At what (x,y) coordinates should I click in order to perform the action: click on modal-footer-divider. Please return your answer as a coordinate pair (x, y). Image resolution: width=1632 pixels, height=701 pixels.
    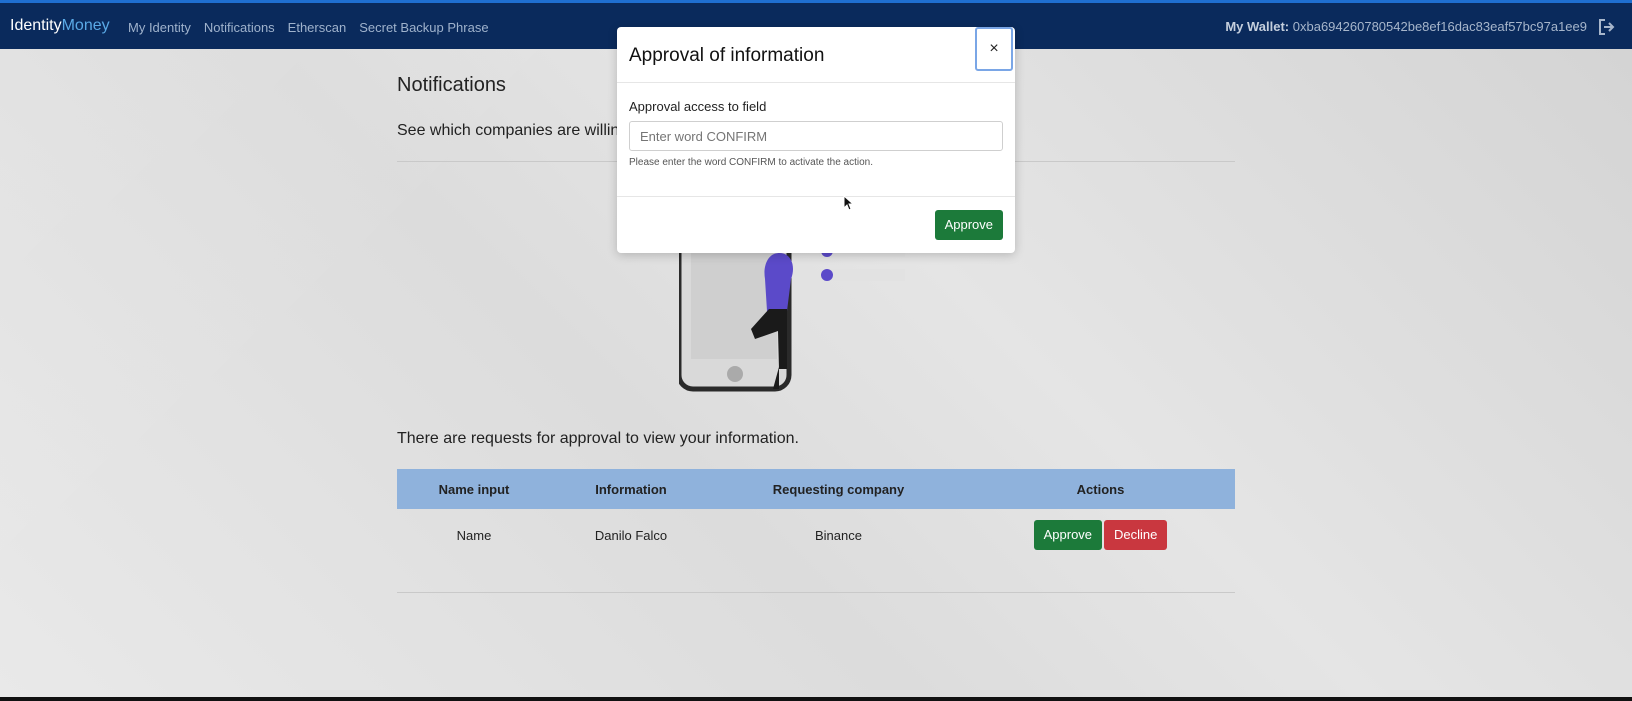
    Looking at the image, I should click on (816, 196).